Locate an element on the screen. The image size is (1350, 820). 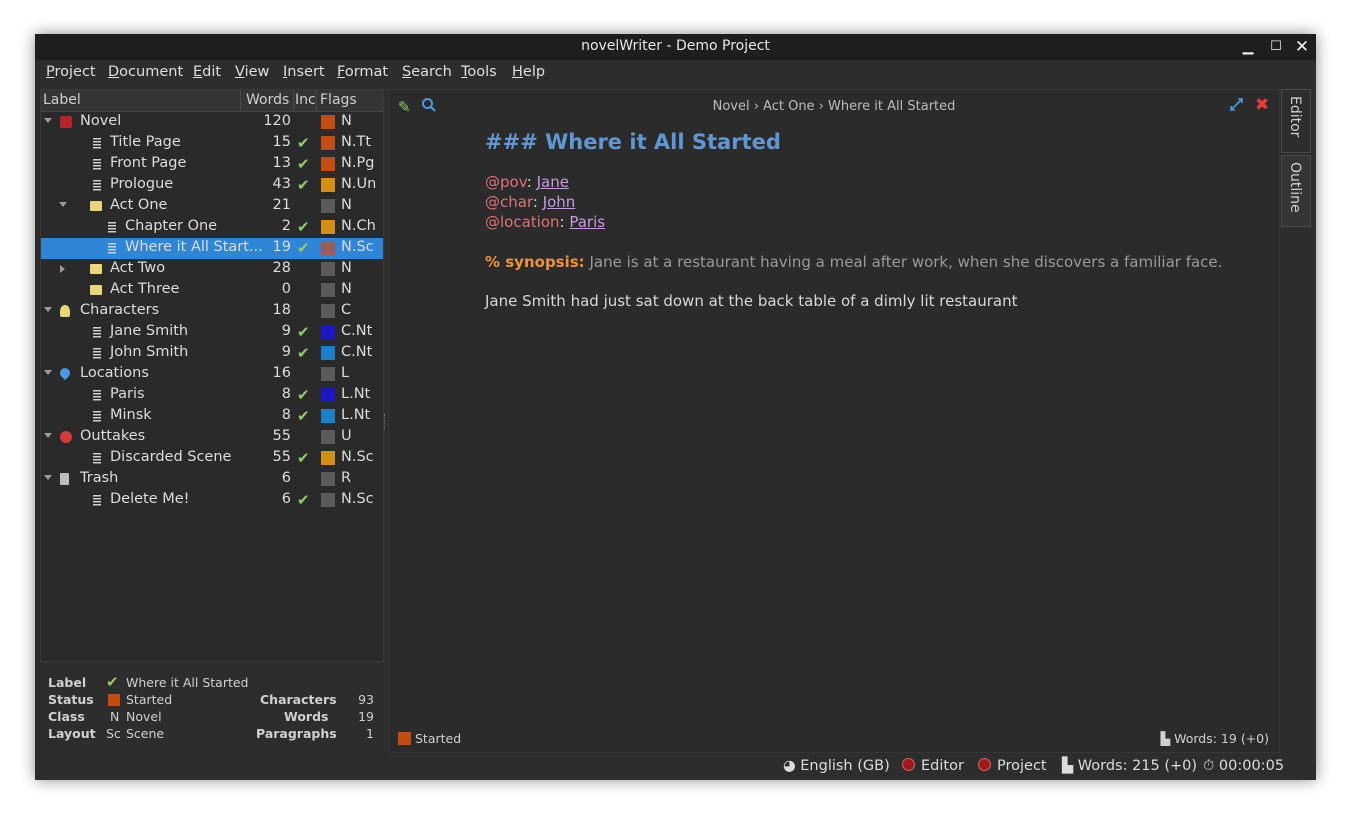
tree-row: Jane Smith 9 ✔ C.Nt is located at coordinates (212, 332).